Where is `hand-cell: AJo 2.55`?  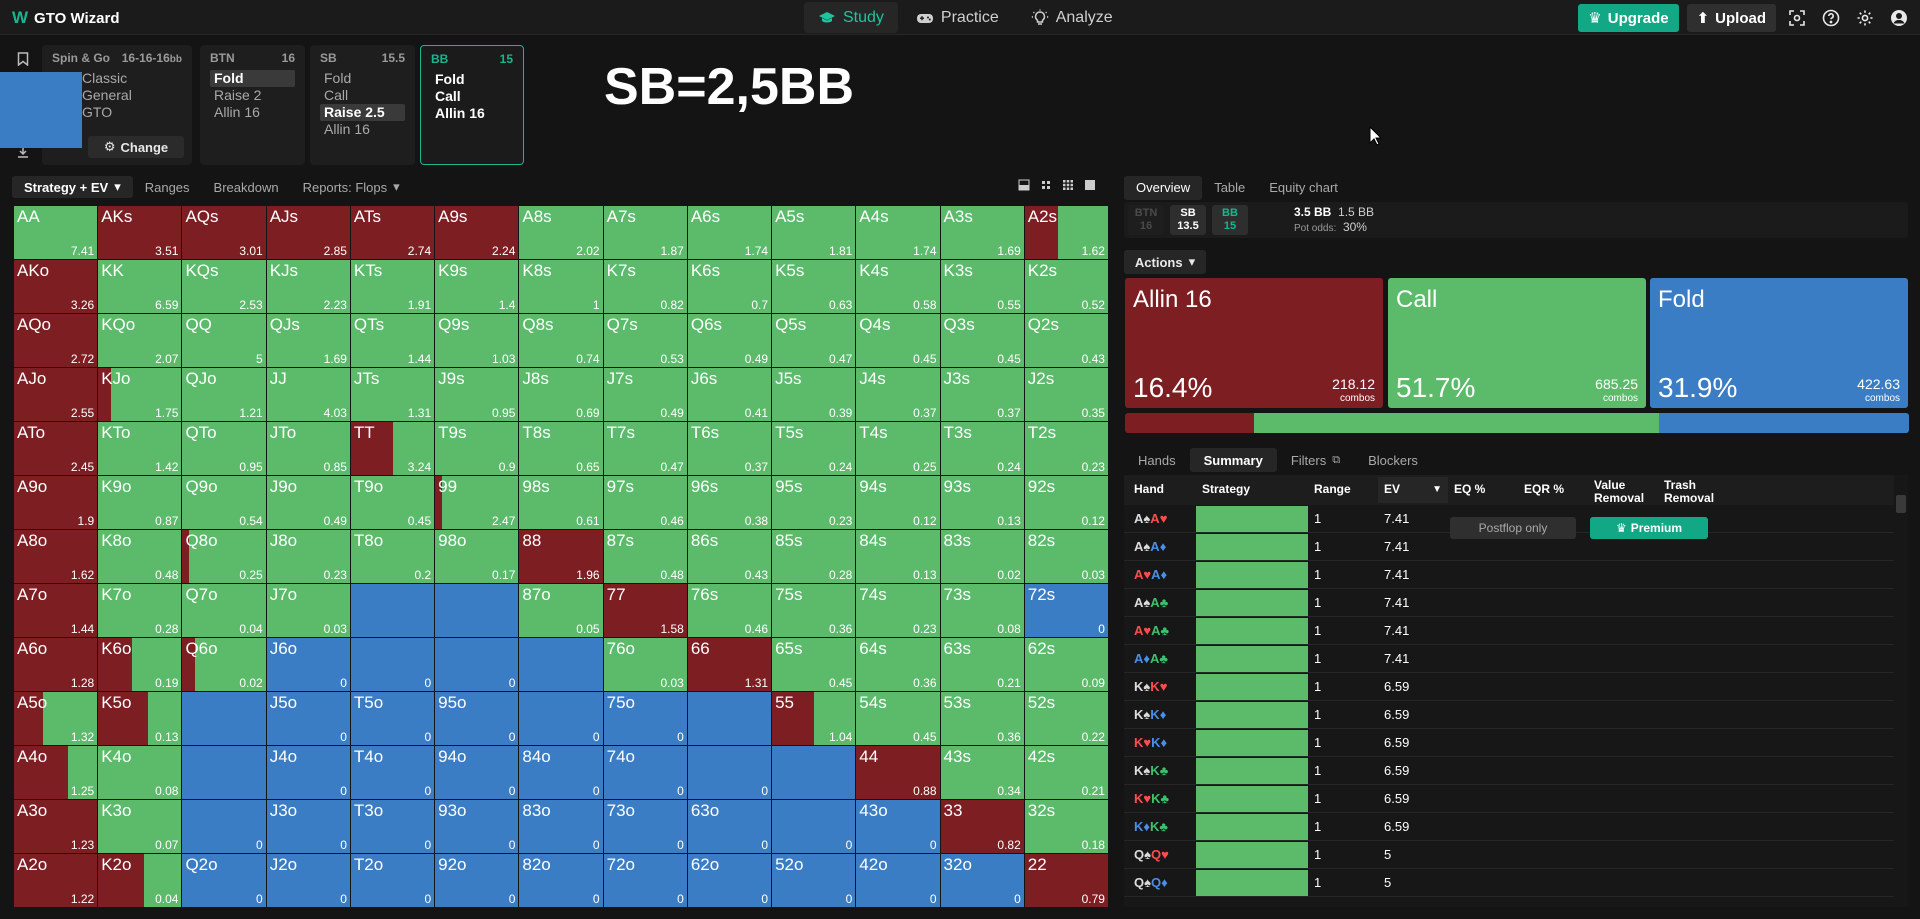 hand-cell: AJo 2.55 is located at coordinates (56, 394).